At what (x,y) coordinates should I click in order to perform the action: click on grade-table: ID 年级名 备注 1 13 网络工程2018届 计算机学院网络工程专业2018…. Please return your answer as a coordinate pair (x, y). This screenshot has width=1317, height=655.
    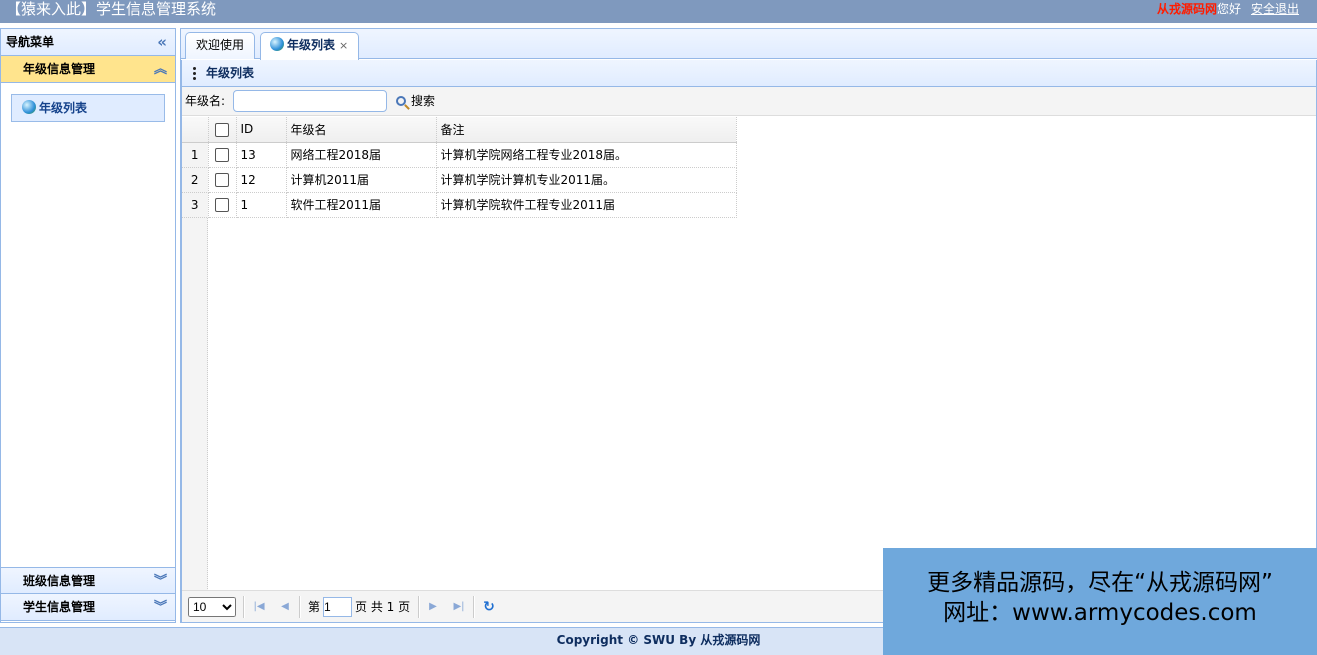
    Looking at the image, I should click on (459, 167).